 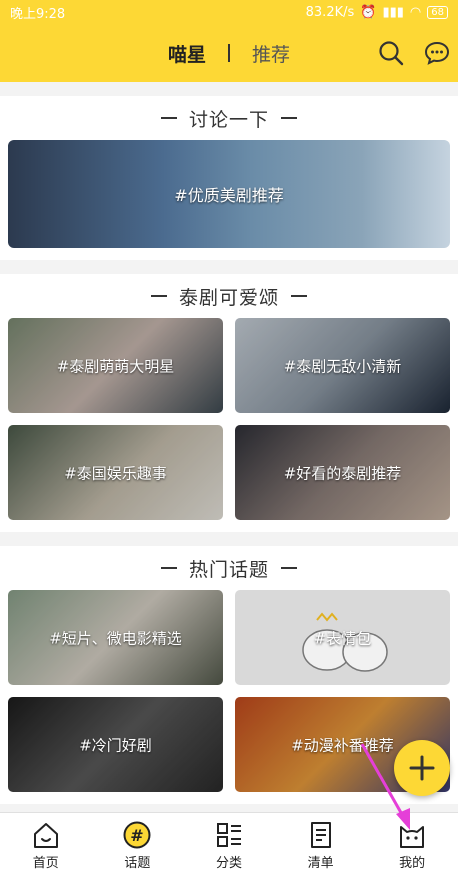 I want to click on tile-label: #泰国娱乐趣事, so click(x=115, y=473).